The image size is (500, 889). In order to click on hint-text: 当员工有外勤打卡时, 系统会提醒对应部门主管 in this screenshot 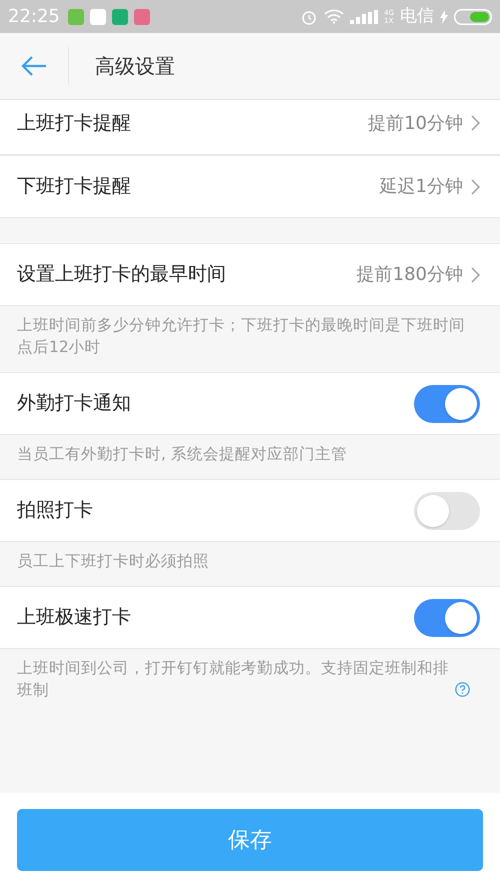, I will do `click(182, 454)`.